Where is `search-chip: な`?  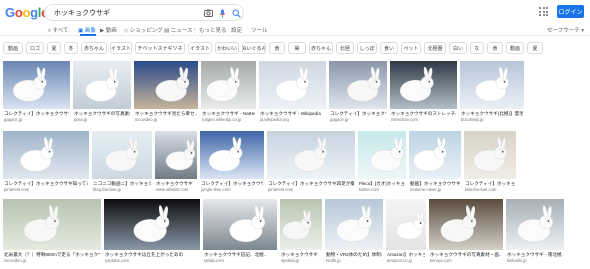 search-chip: な is located at coordinates (477, 48).